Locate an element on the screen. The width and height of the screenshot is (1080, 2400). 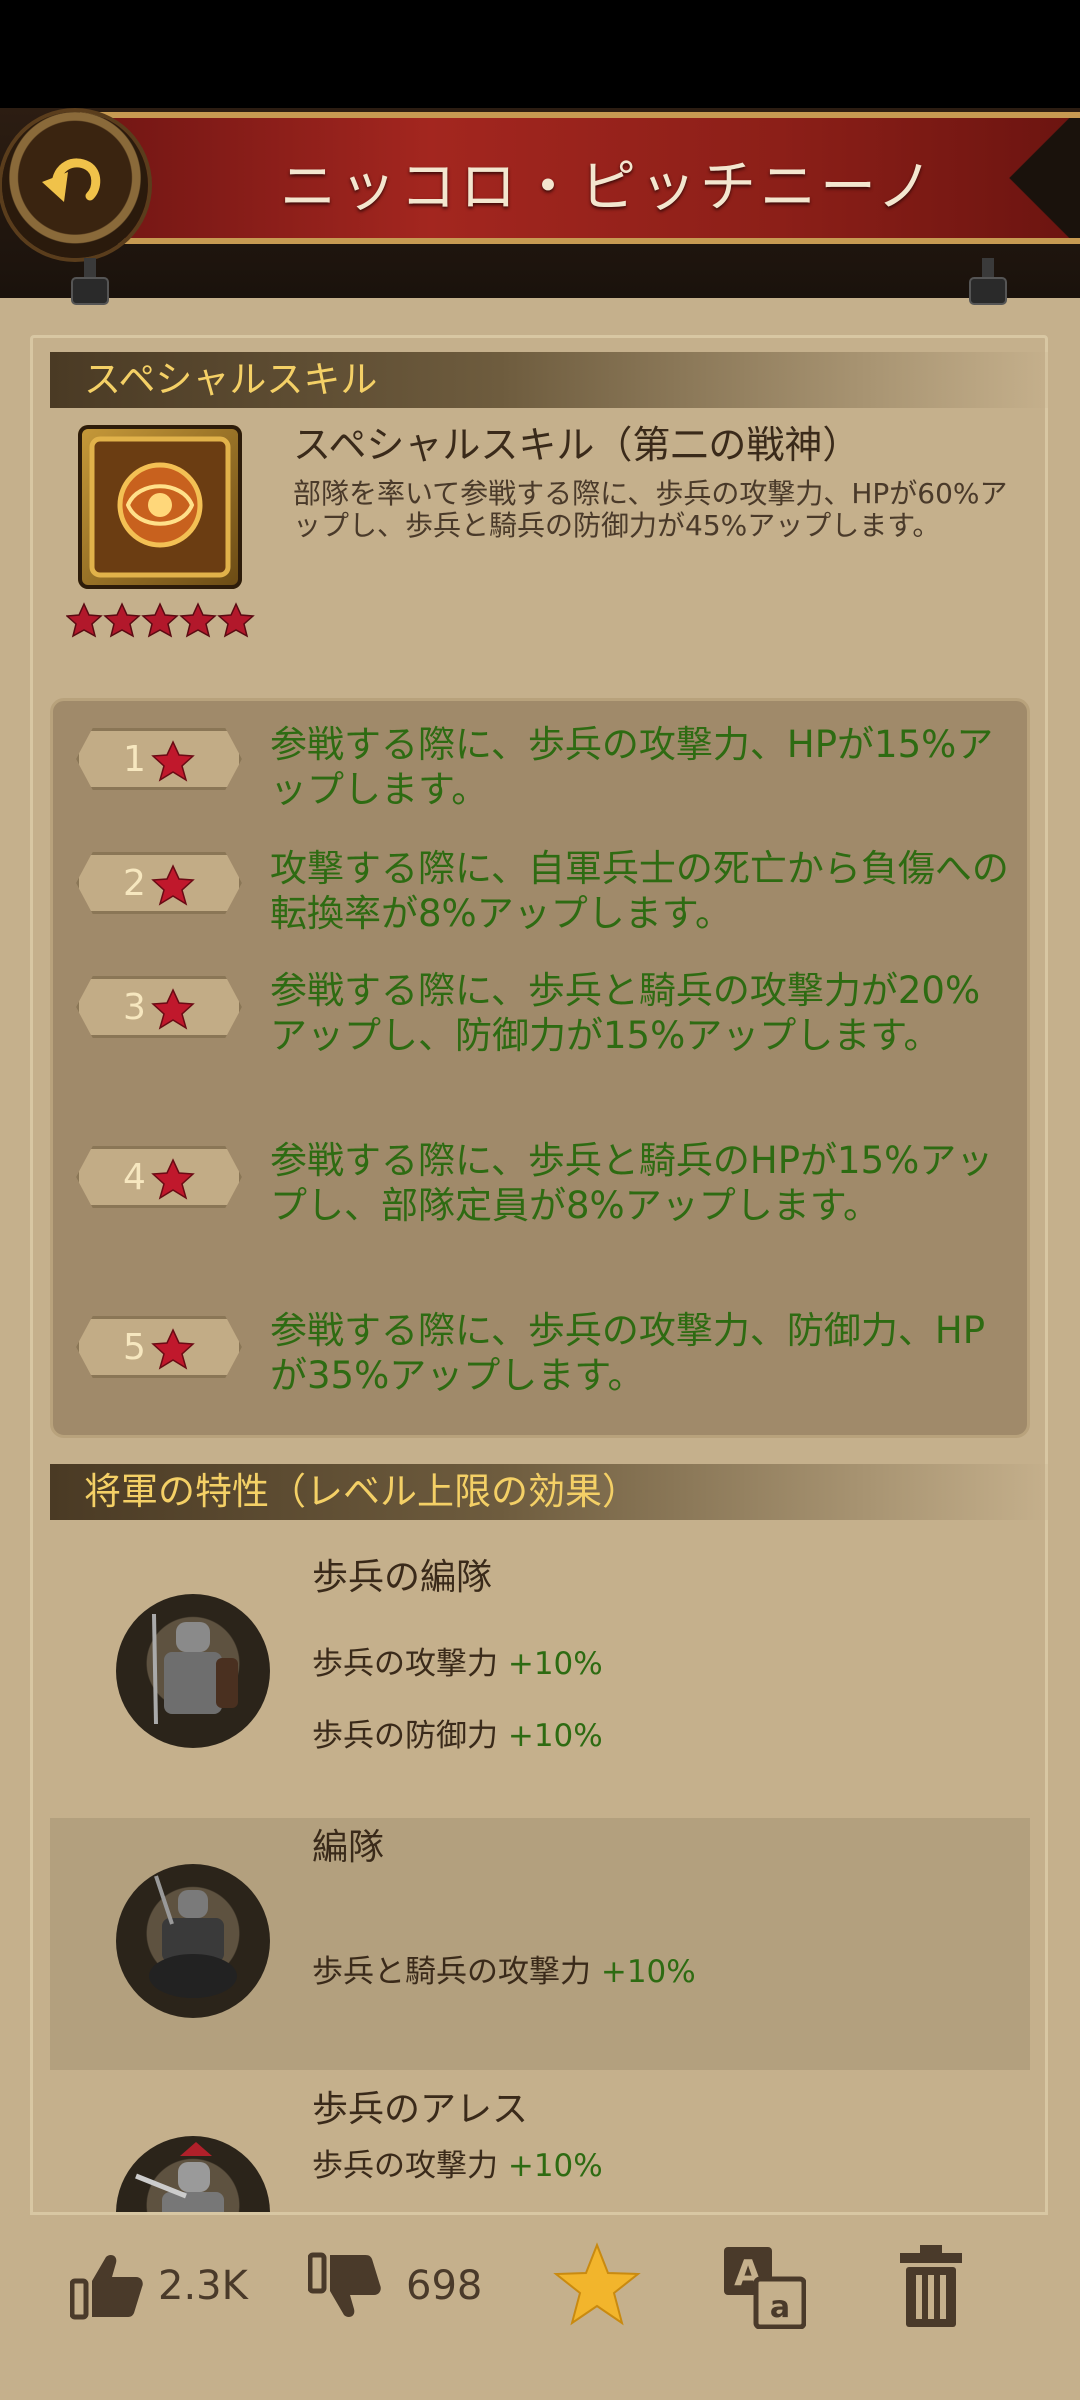
trait-effect: 歩兵の防御力 +10% is located at coordinates (457, 1736).